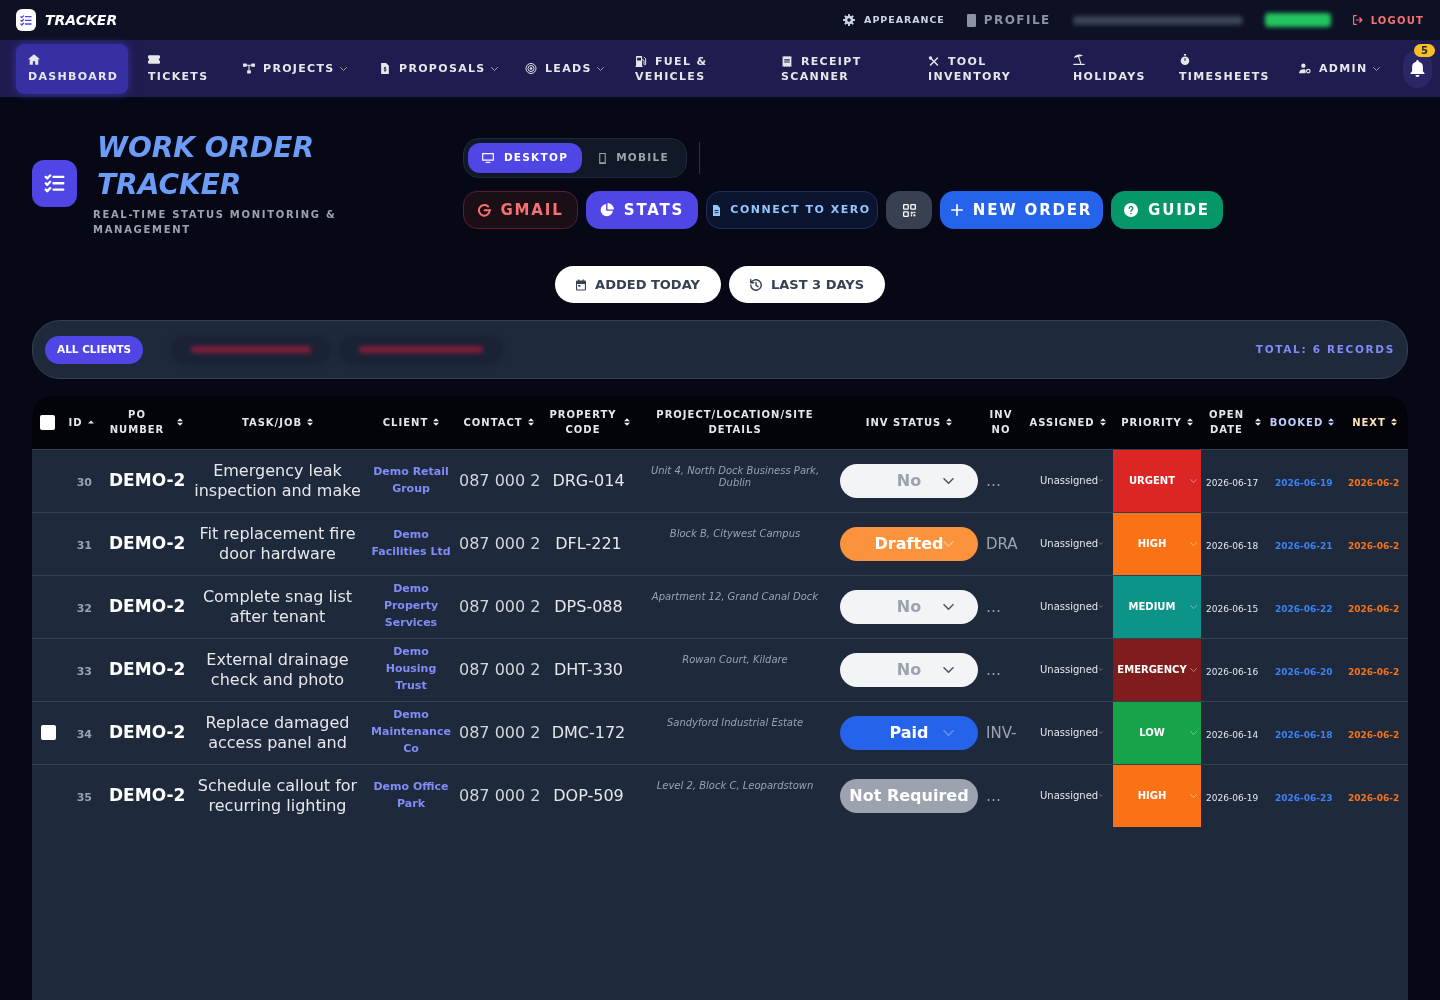 The width and height of the screenshot is (1440, 1000). I want to click on property-code: DMC-172, so click(588, 732).